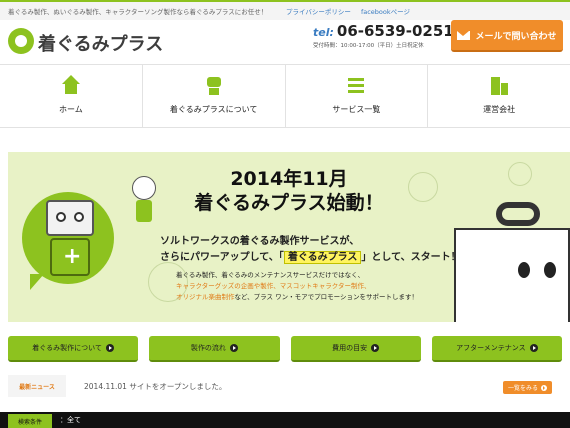 The image size is (570, 428). Describe the element at coordinates (411, 257) in the screenshot. I see `lead2-post: 」として、スタート！` at that location.